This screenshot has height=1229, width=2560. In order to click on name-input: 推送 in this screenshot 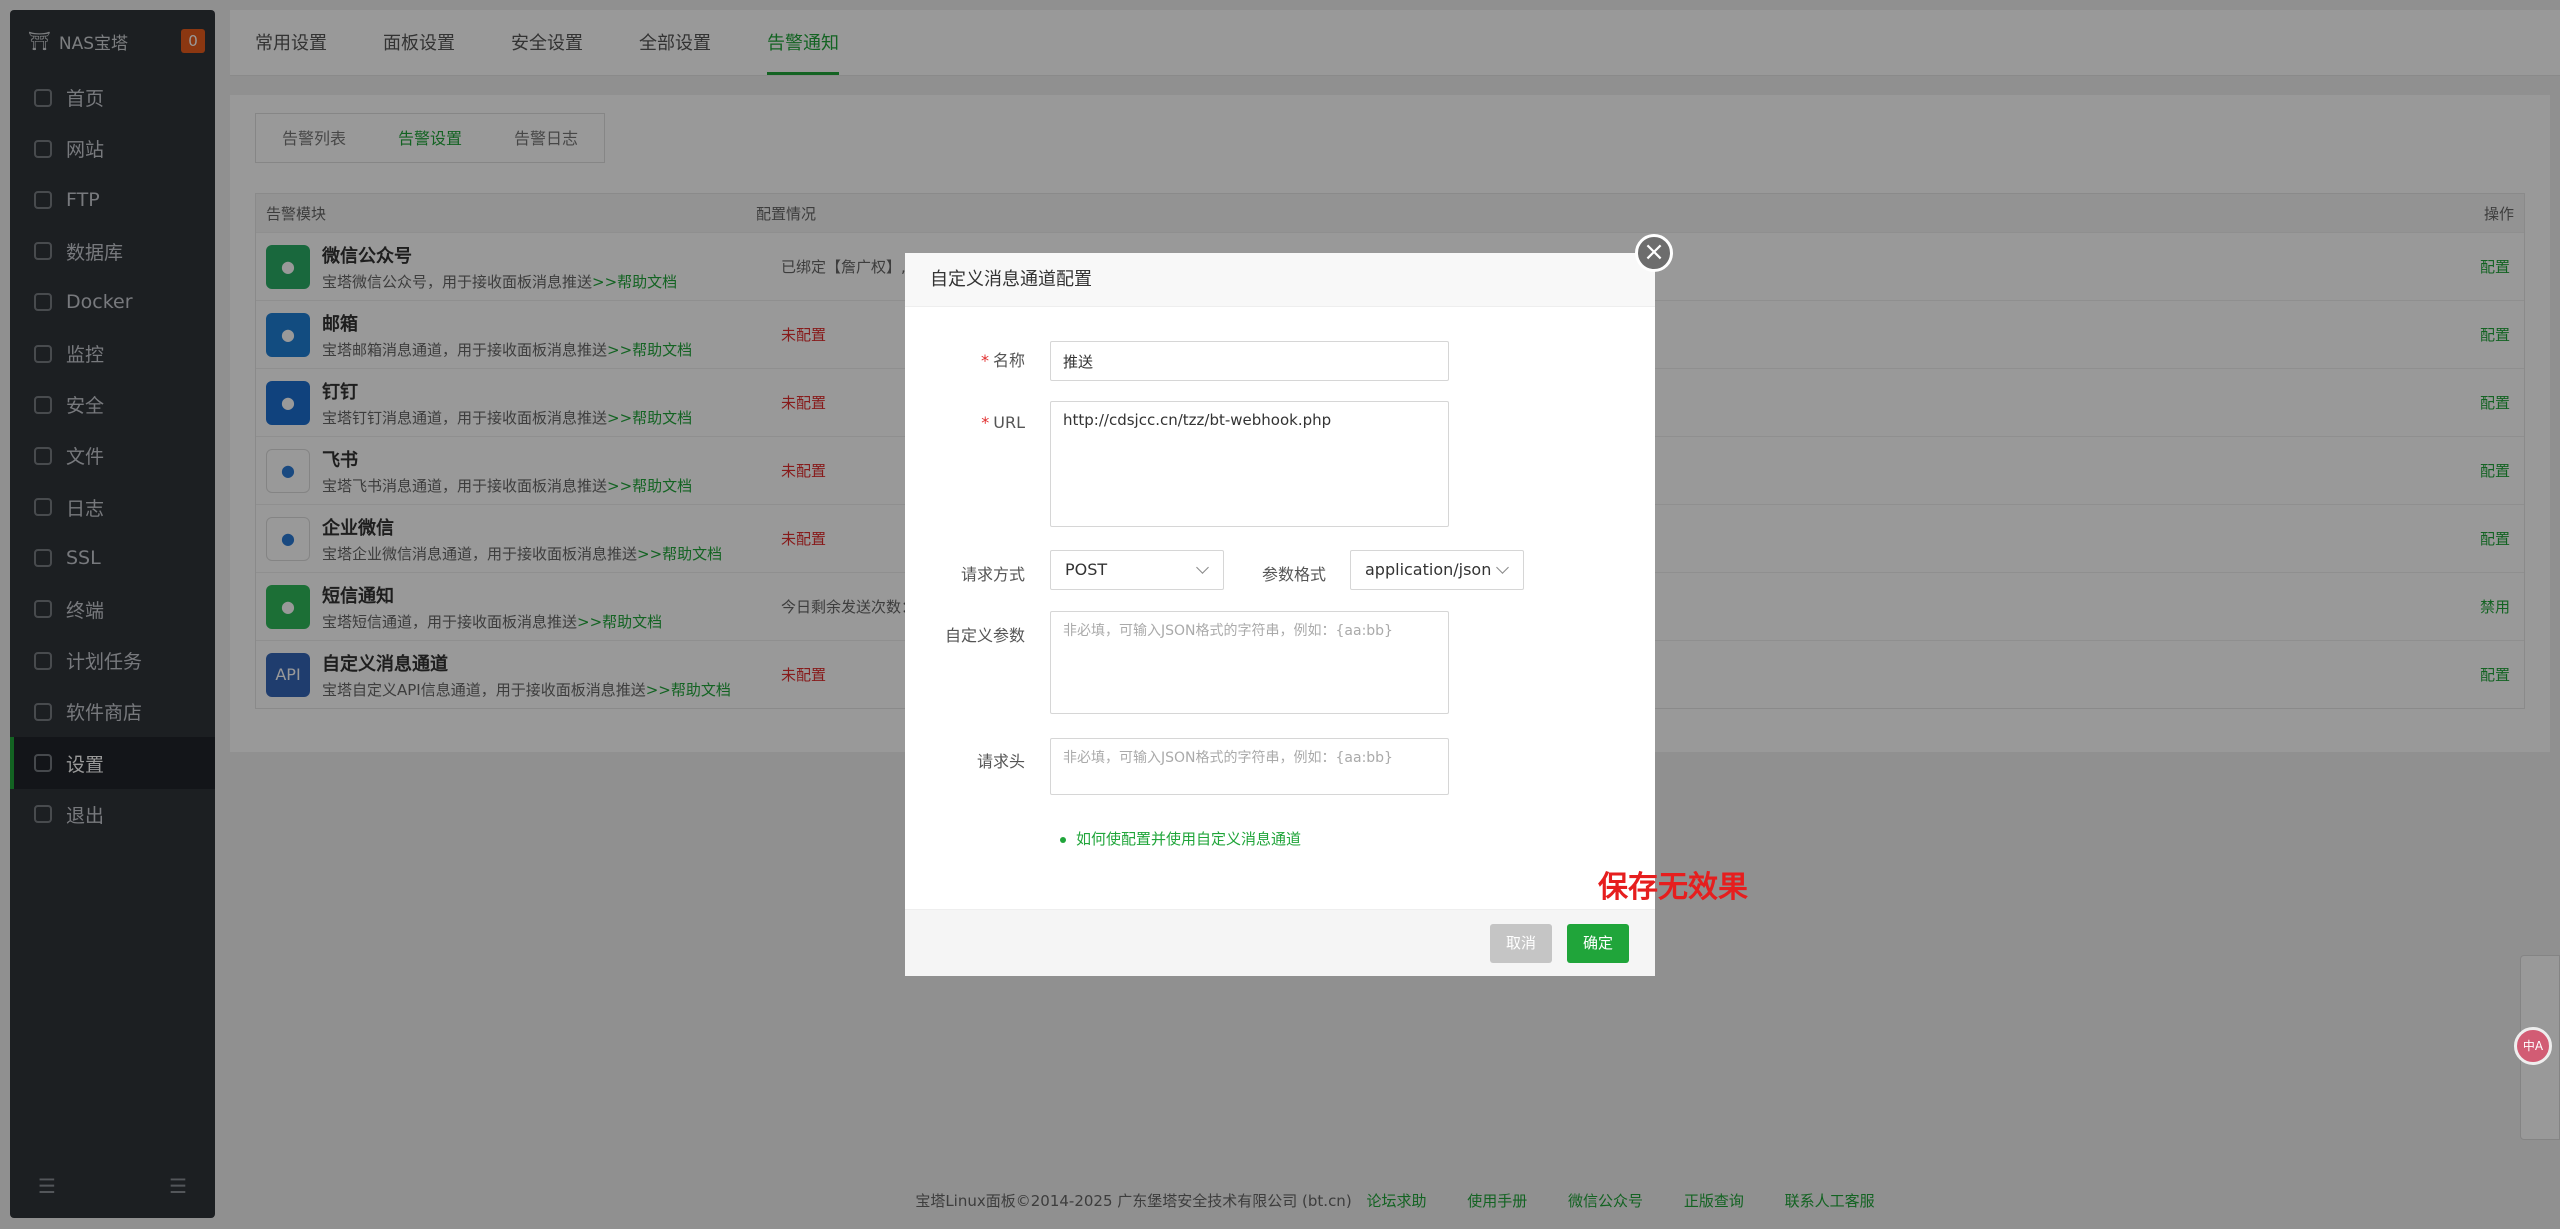, I will do `click(1249, 361)`.